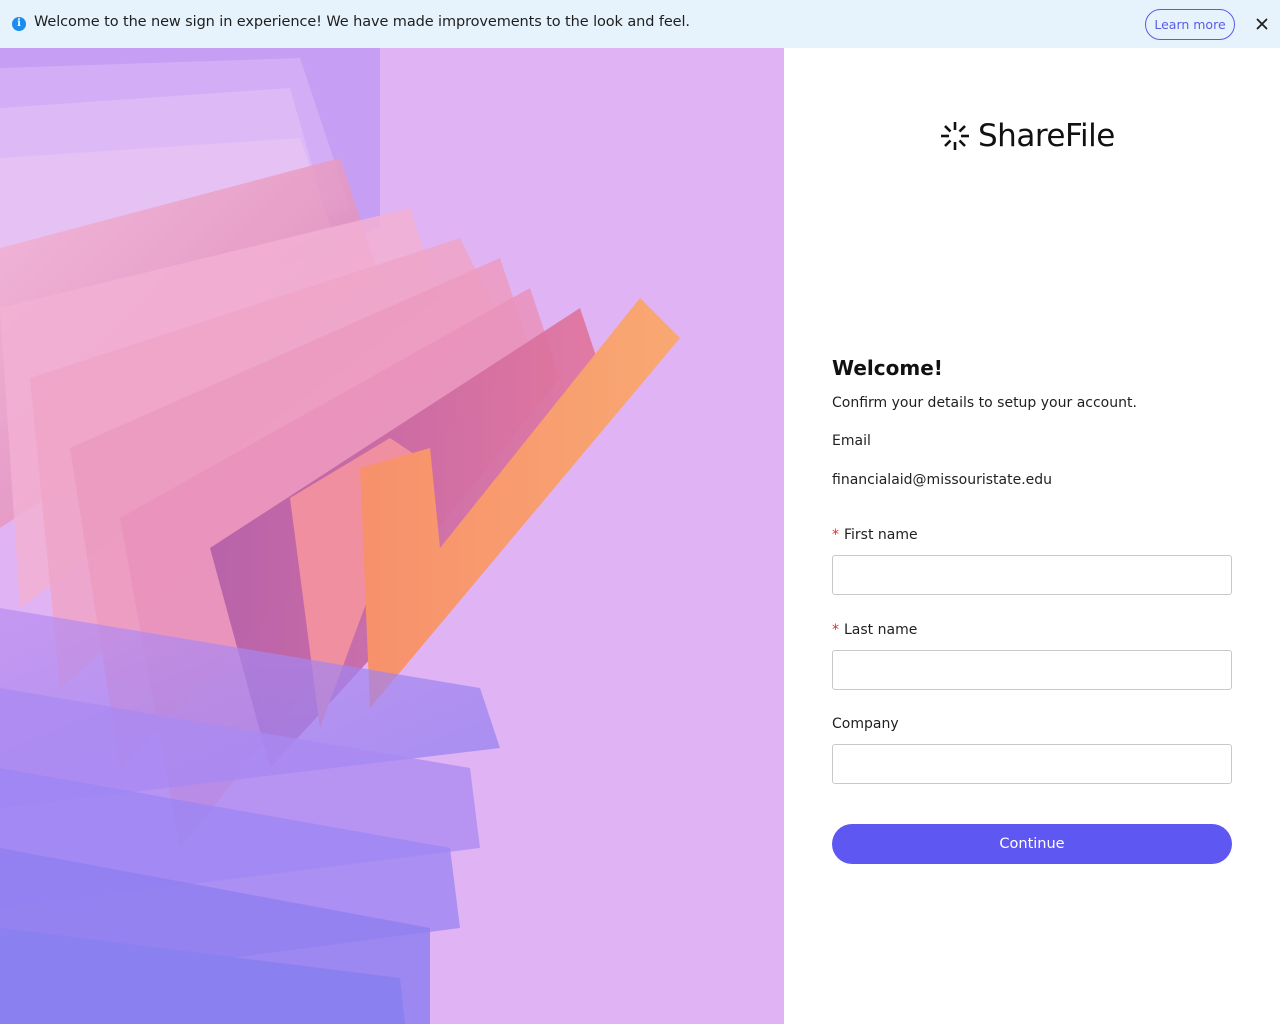  What do you see at coordinates (1032, 575) in the screenshot?
I see `first-name-input` at bounding box center [1032, 575].